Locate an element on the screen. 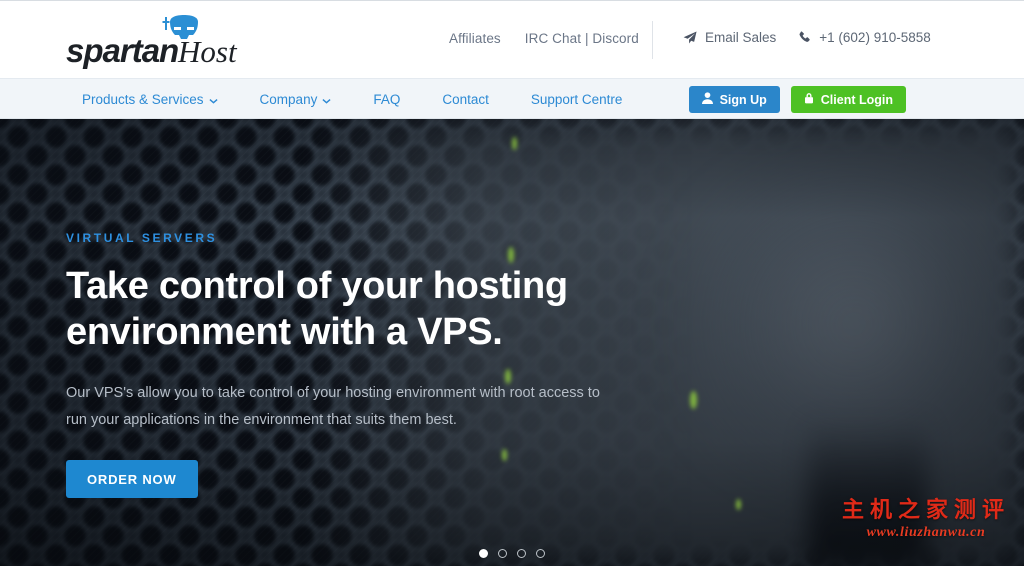 This screenshot has width=1024, height=566. nav-item-faq: FAQ is located at coordinates (386, 99).